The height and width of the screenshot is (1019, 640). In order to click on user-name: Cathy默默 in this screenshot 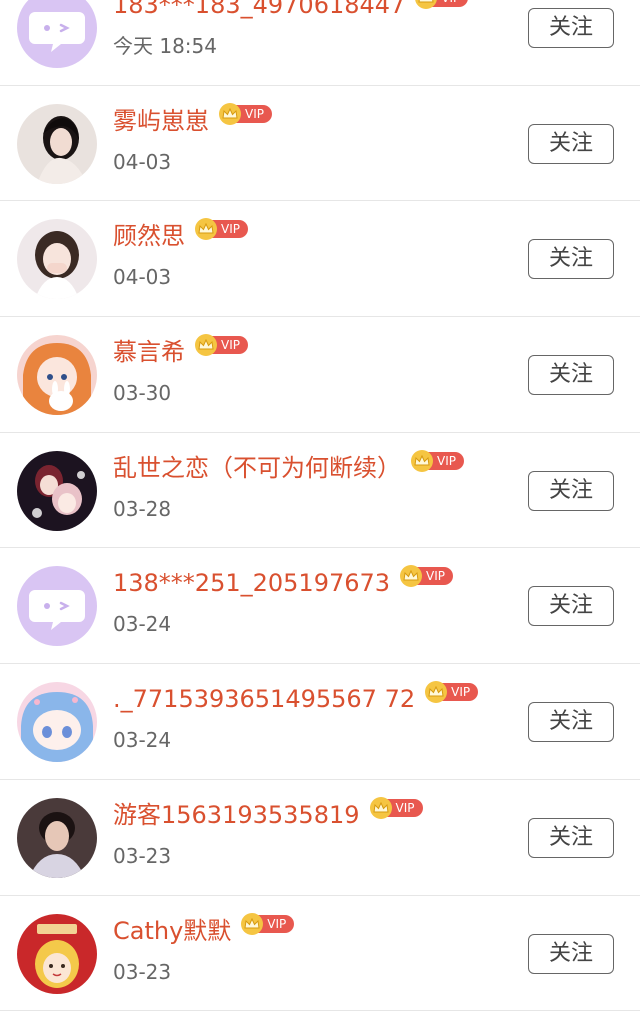, I will do `click(172, 931)`.